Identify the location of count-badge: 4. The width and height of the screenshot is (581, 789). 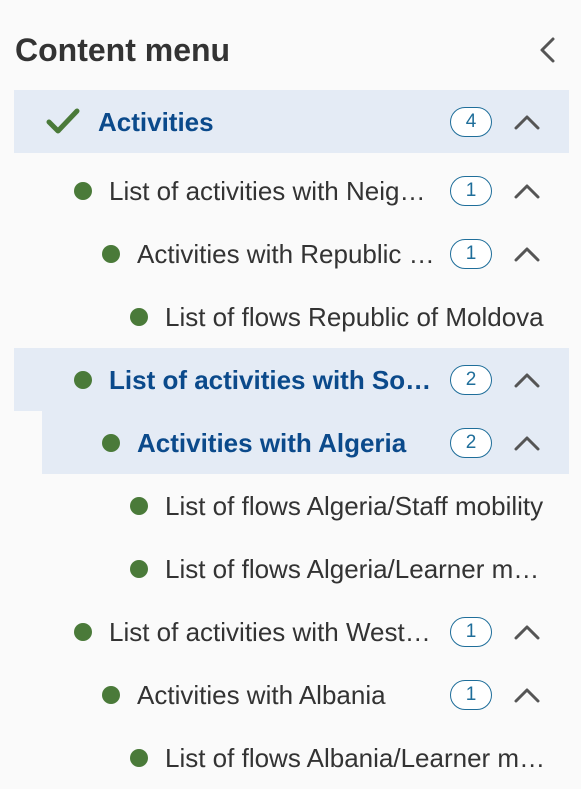
(471, 121).